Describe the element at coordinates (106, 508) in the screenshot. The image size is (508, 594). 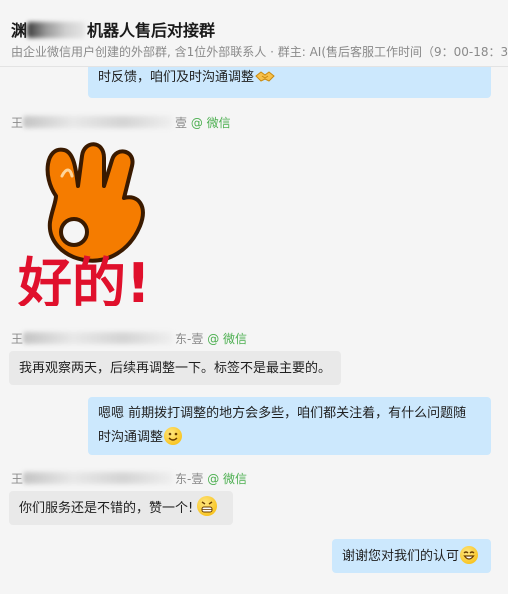
I see `message-text: 你们服务还是不错的，赞一个!` at that location.